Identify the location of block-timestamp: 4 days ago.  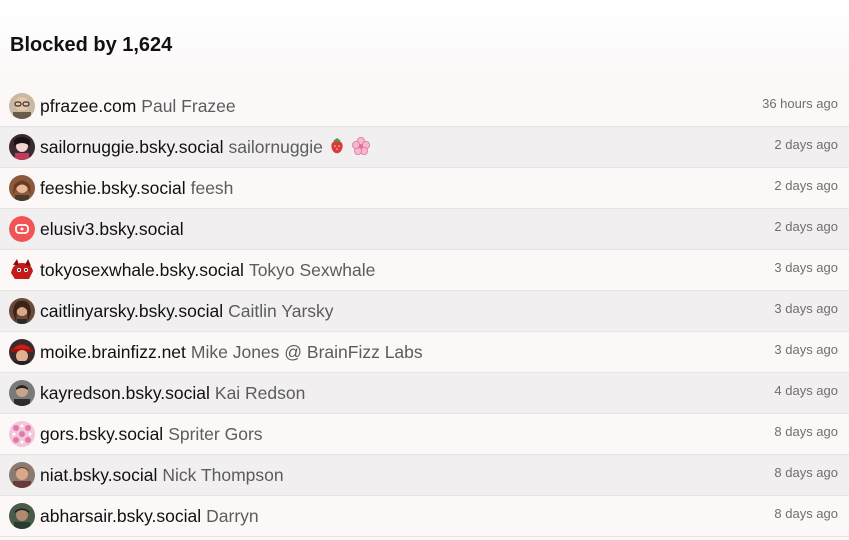
(806, 390).